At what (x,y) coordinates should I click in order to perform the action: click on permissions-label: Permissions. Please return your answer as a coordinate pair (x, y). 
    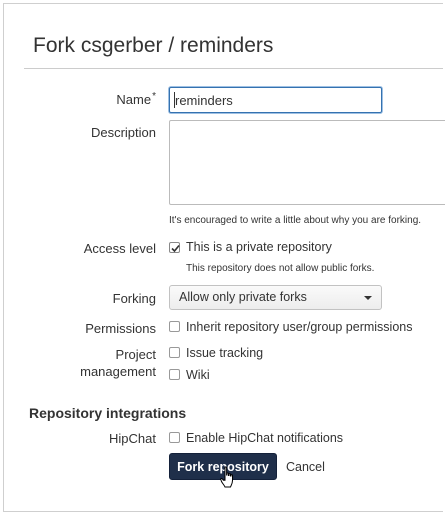
    Looking at the image, I should click on (120, 328).